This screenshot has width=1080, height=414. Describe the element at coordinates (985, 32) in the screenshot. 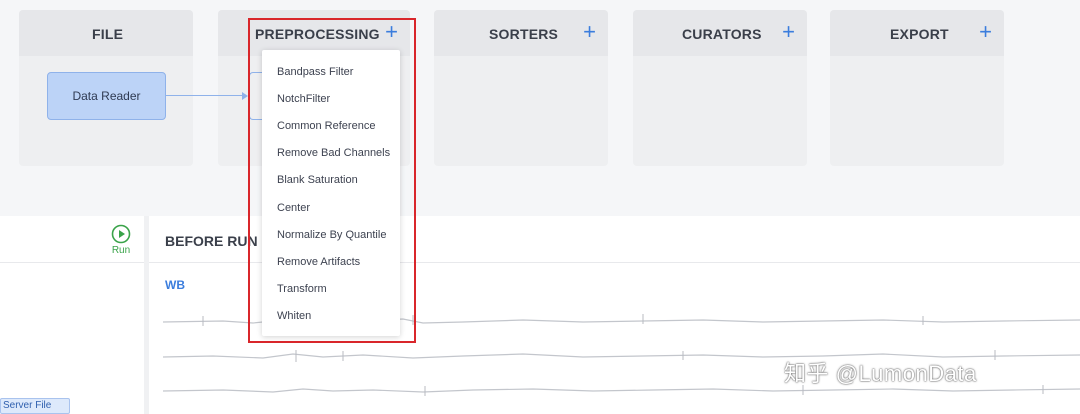

I see `add-export-plus-icon: +` at that location.